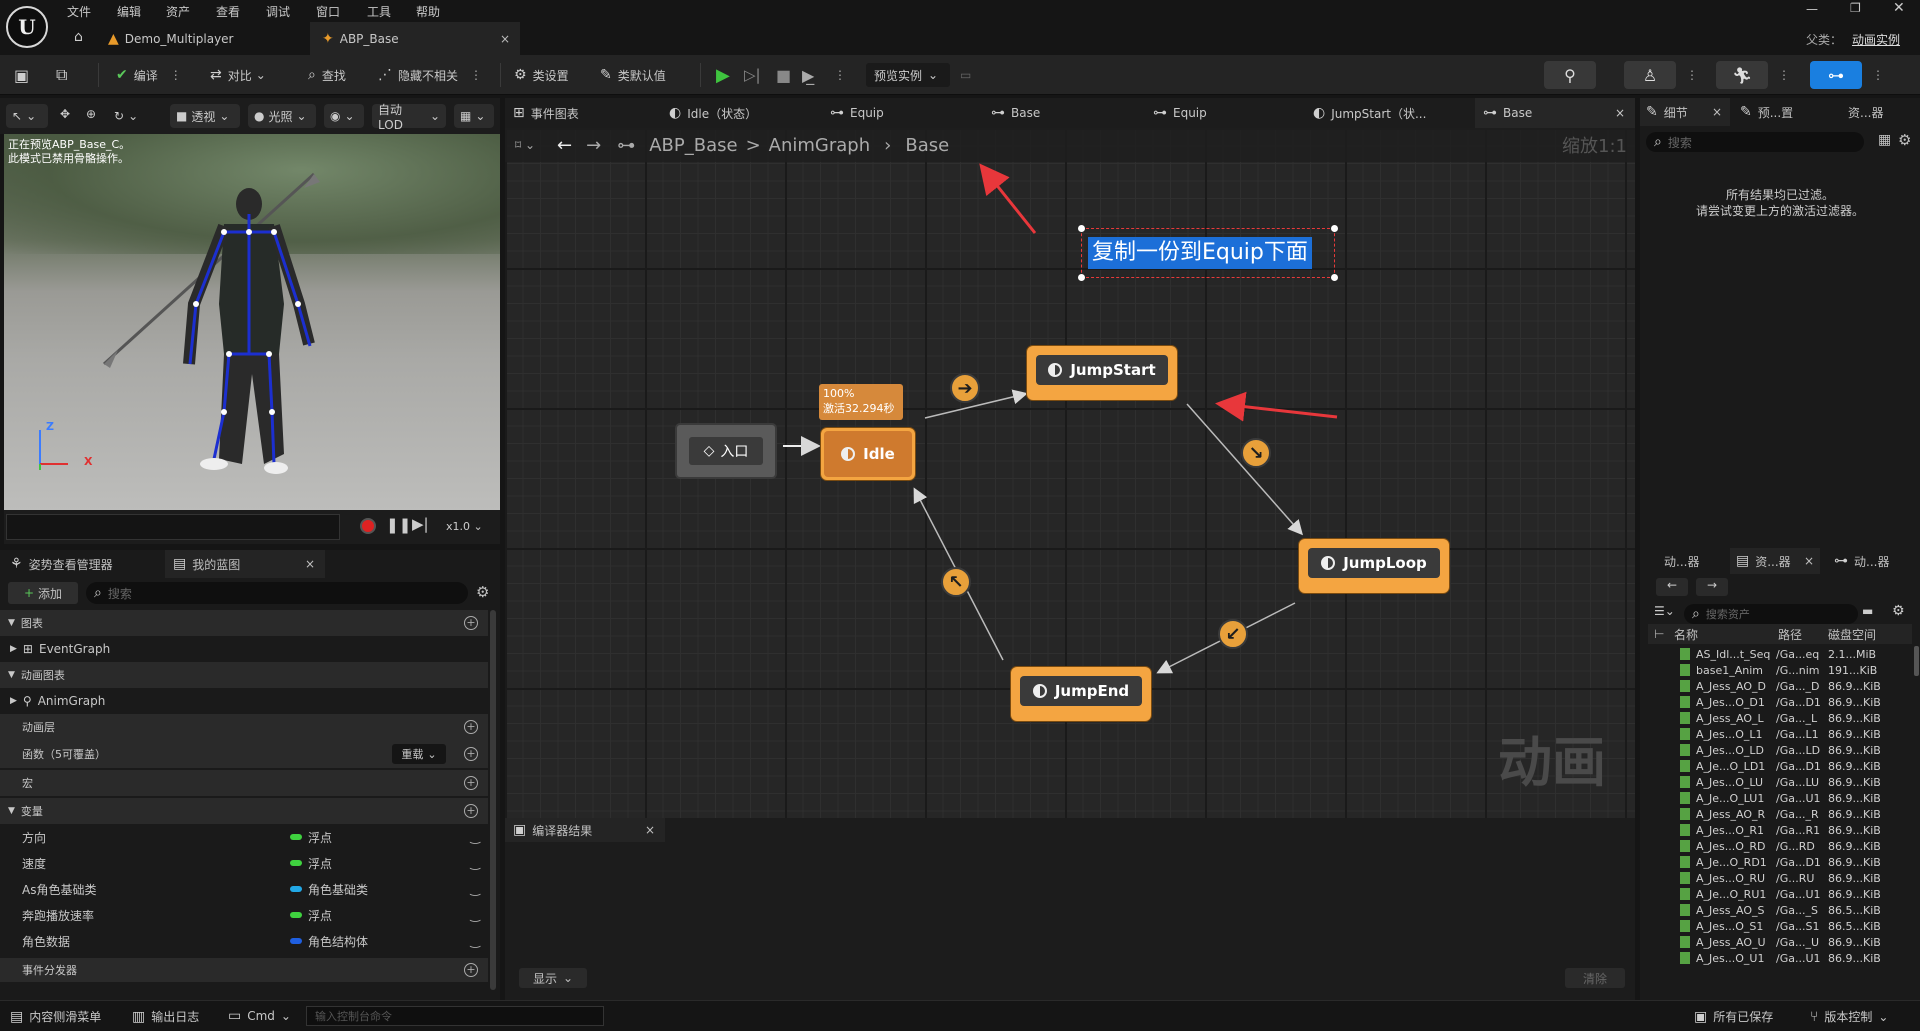 Image resolution: width=1920 pixels, height=1031 pixels. I want to click on record-icon, so click(368, 526).